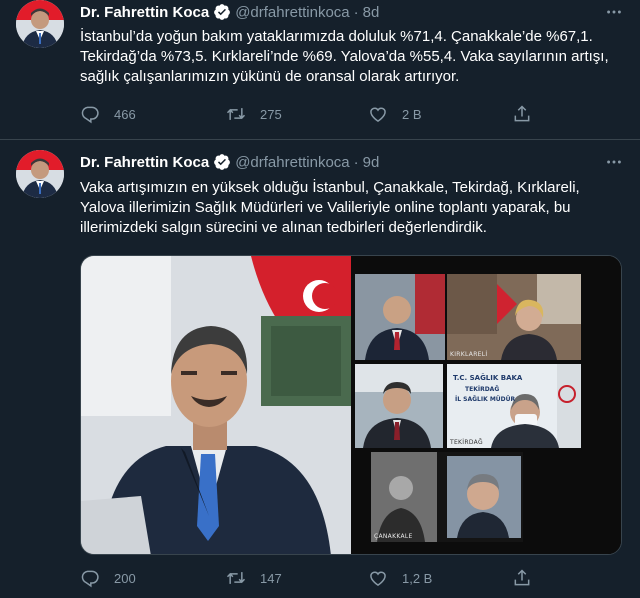  Describe the element at coordinates (417, 578) in the screenshot. I see `like-count: 1,2 B` at that location.